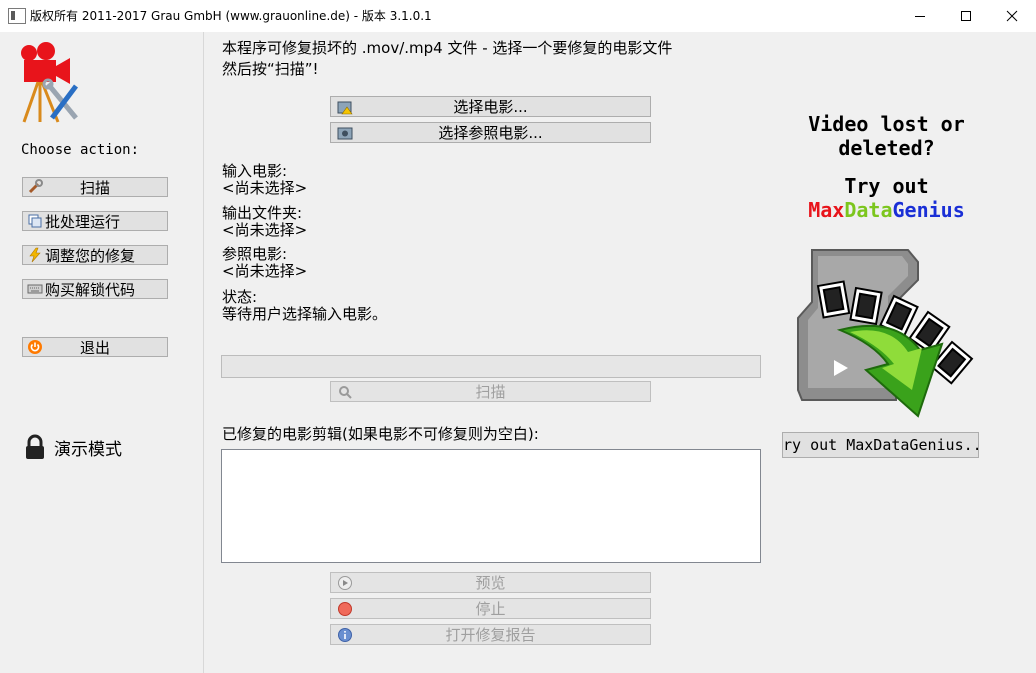  Describe the element at coordinates (35, 221) in the screenshot. I see `batch-icon` at that location.